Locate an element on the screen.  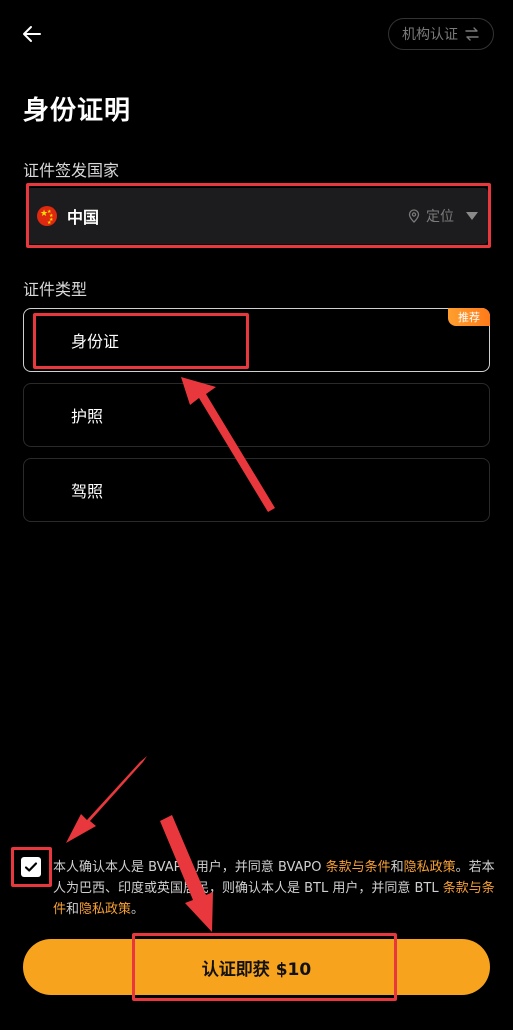
agreement-end: 。 is located at coordinates (138, 909).